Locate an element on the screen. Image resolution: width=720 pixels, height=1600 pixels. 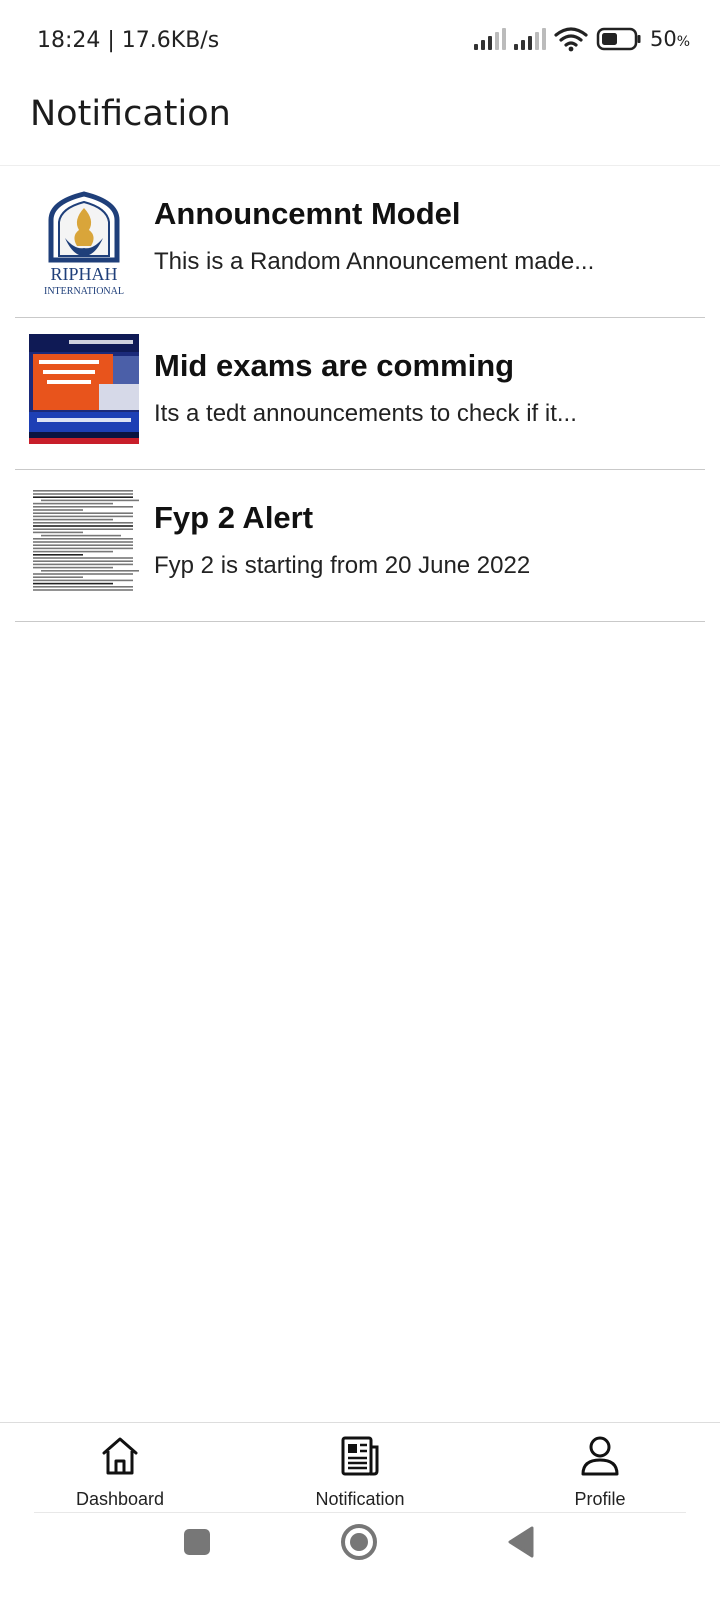
wifi-icon is located at coordinates (571, 39).